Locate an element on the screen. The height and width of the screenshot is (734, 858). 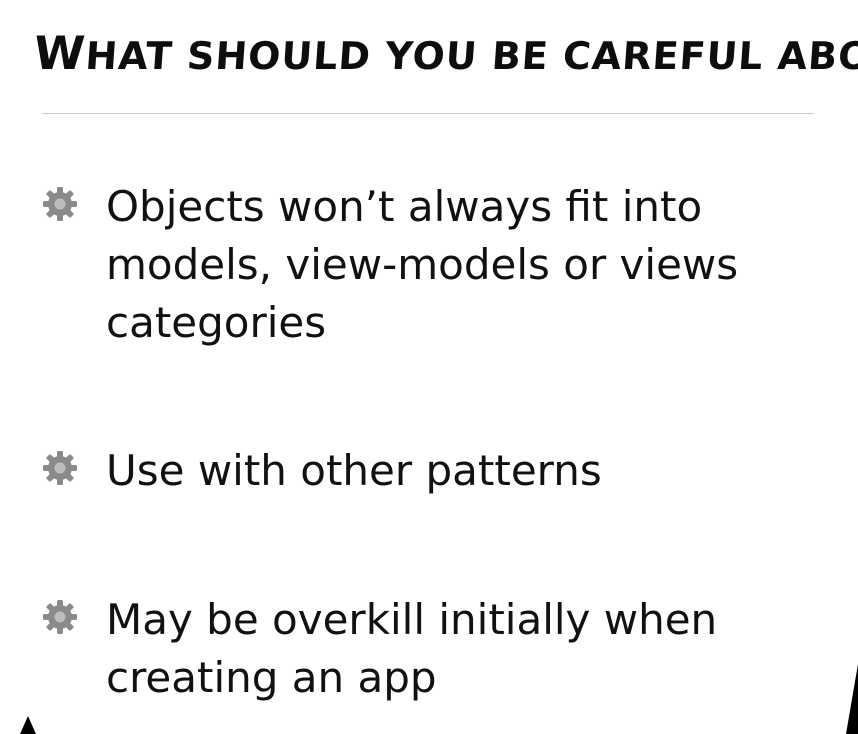
title-divider is located at coordinates (428, 113).